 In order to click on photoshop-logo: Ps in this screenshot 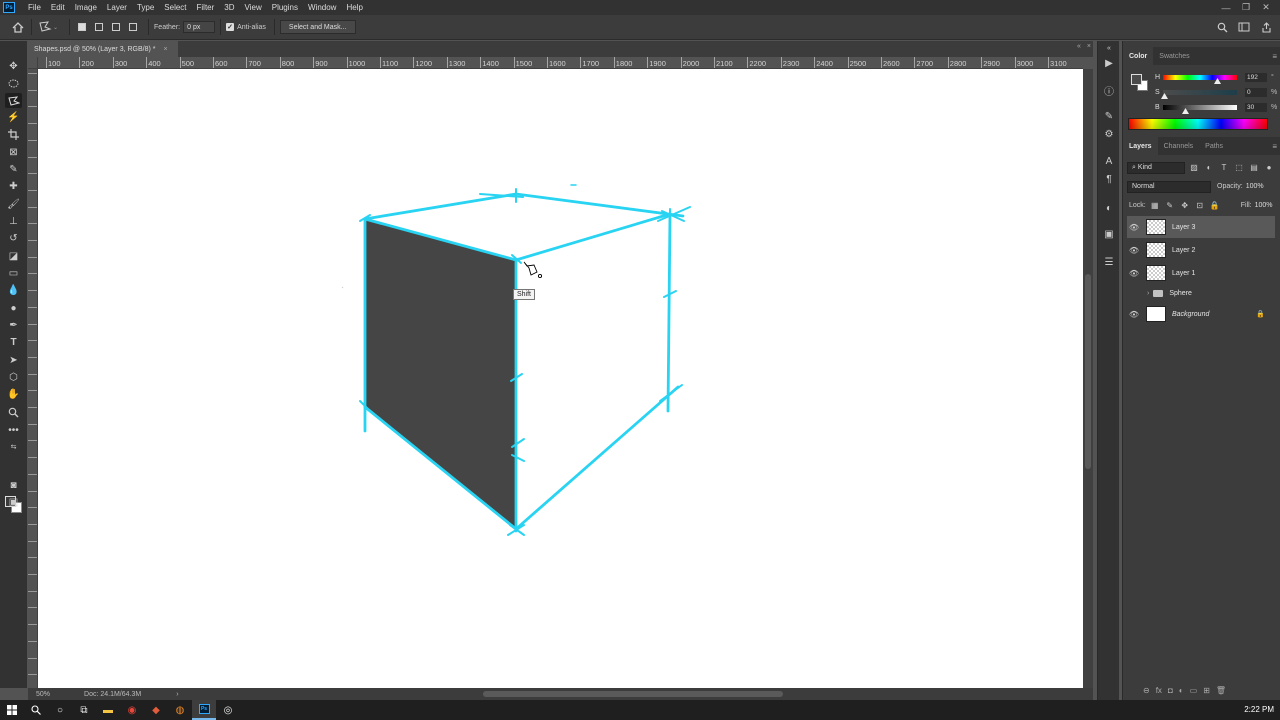, I will do `click(9, 7)`.